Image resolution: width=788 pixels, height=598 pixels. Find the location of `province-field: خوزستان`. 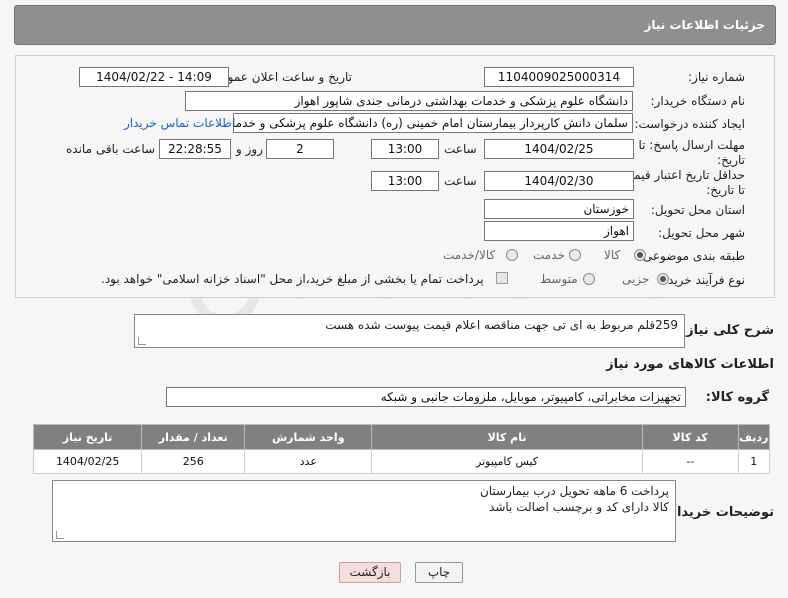

province-field: خوزستان is located at coordinates (559, 209).